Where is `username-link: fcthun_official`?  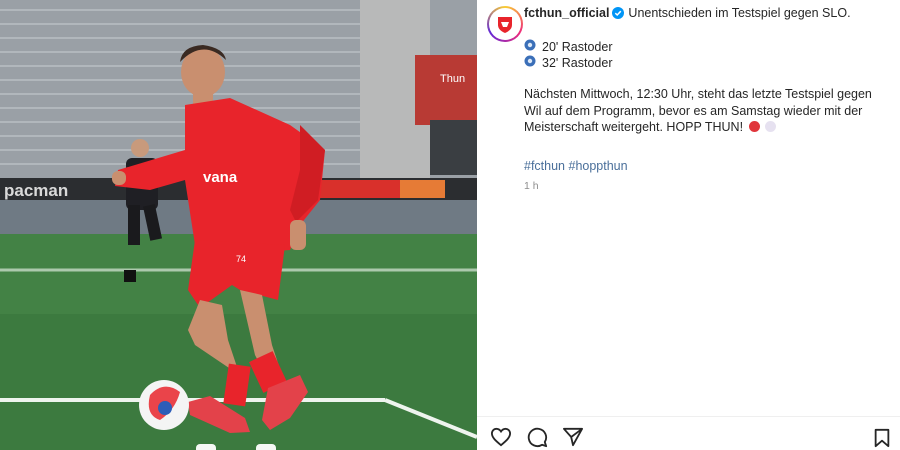
username-link: fcthun_official is located at coordinates (566, 13).